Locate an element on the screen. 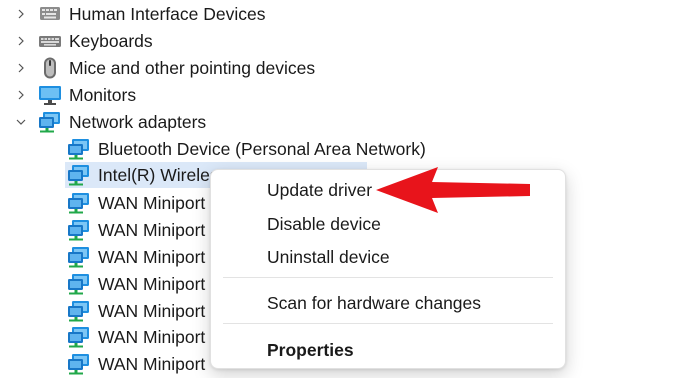 This screenshot has width=681, height=378. tree-item-label: Monitors is located at coordinates (103, 95).